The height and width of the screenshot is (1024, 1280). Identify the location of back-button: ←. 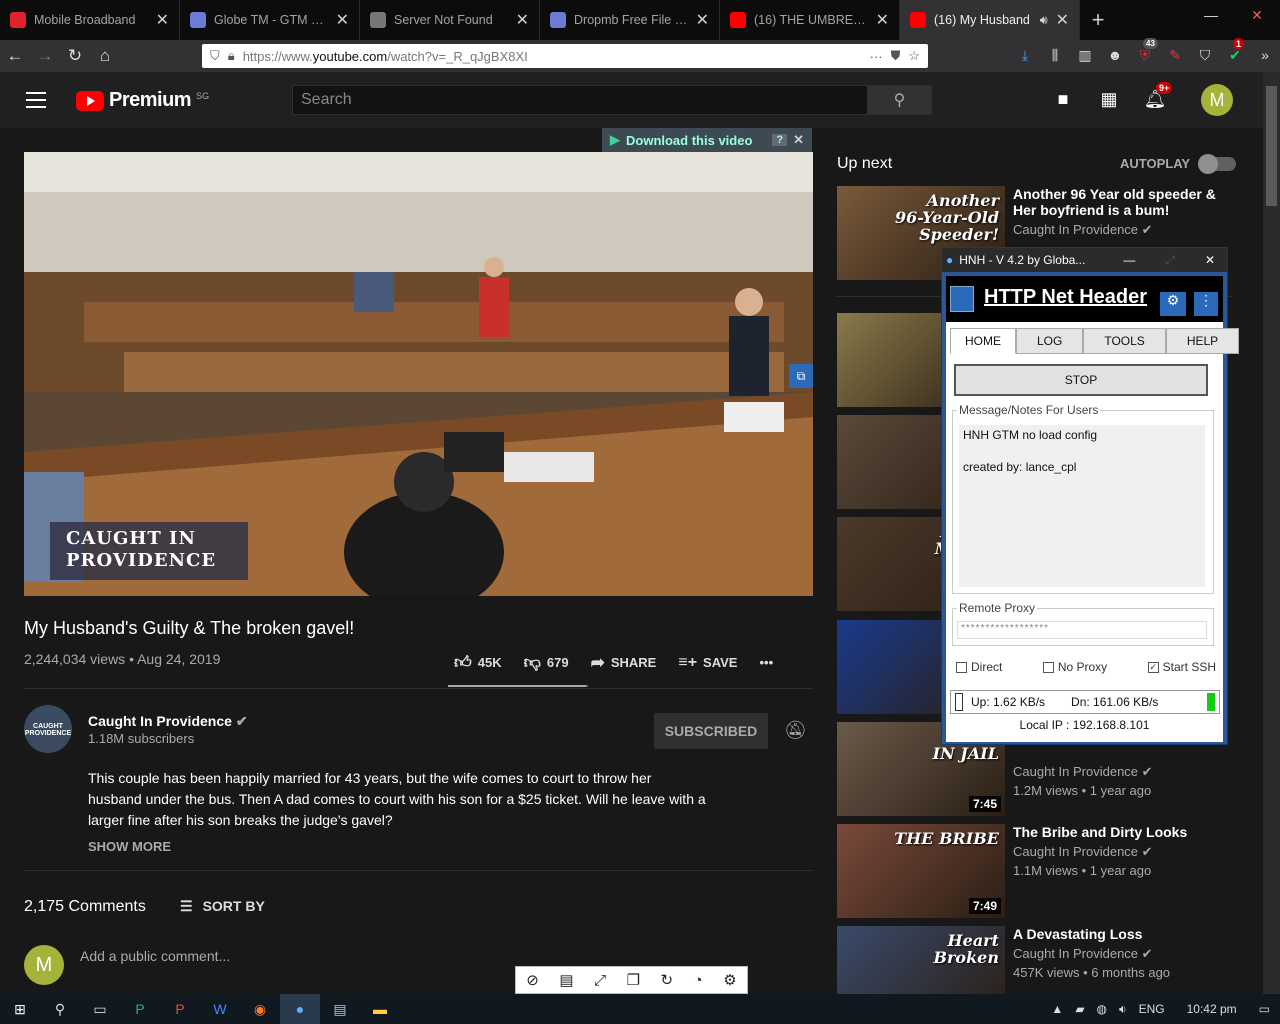
(15, 56).